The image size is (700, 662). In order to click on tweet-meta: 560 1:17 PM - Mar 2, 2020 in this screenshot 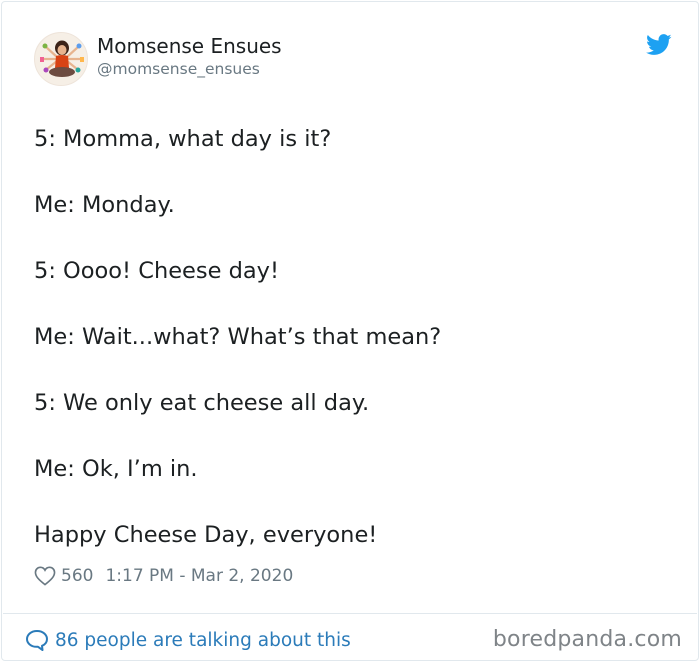, I will do `click(163, 576)`.